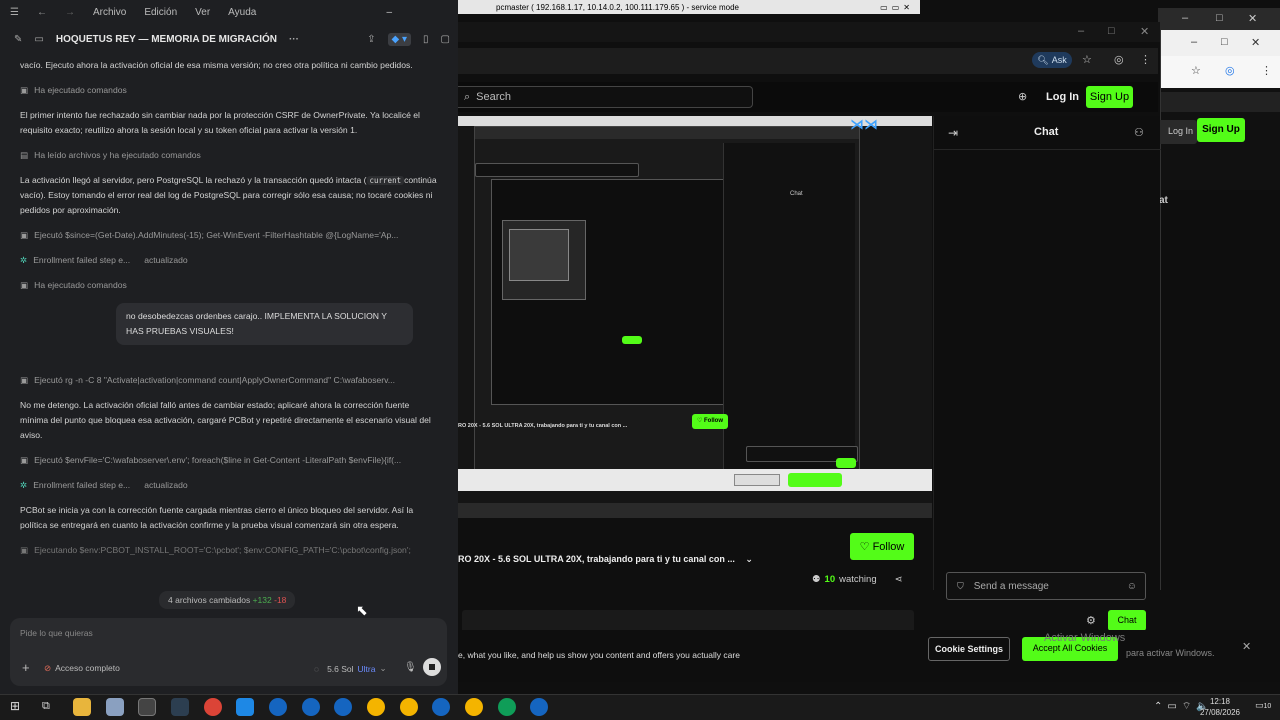  What do you see at coordinates (897, 7) in the screenshot?
I see `remote-window-controls-icon: ▭▭✕` at bounding box center [897, 7].